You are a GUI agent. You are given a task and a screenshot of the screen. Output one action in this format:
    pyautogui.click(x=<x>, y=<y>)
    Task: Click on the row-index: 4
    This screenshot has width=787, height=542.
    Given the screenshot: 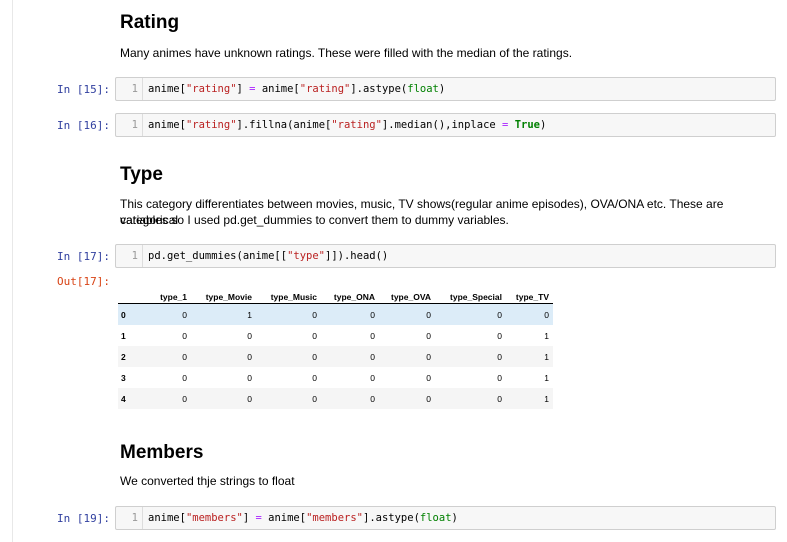 What is the action you would take?
    pyautogui.click(x=123, y=398)
    